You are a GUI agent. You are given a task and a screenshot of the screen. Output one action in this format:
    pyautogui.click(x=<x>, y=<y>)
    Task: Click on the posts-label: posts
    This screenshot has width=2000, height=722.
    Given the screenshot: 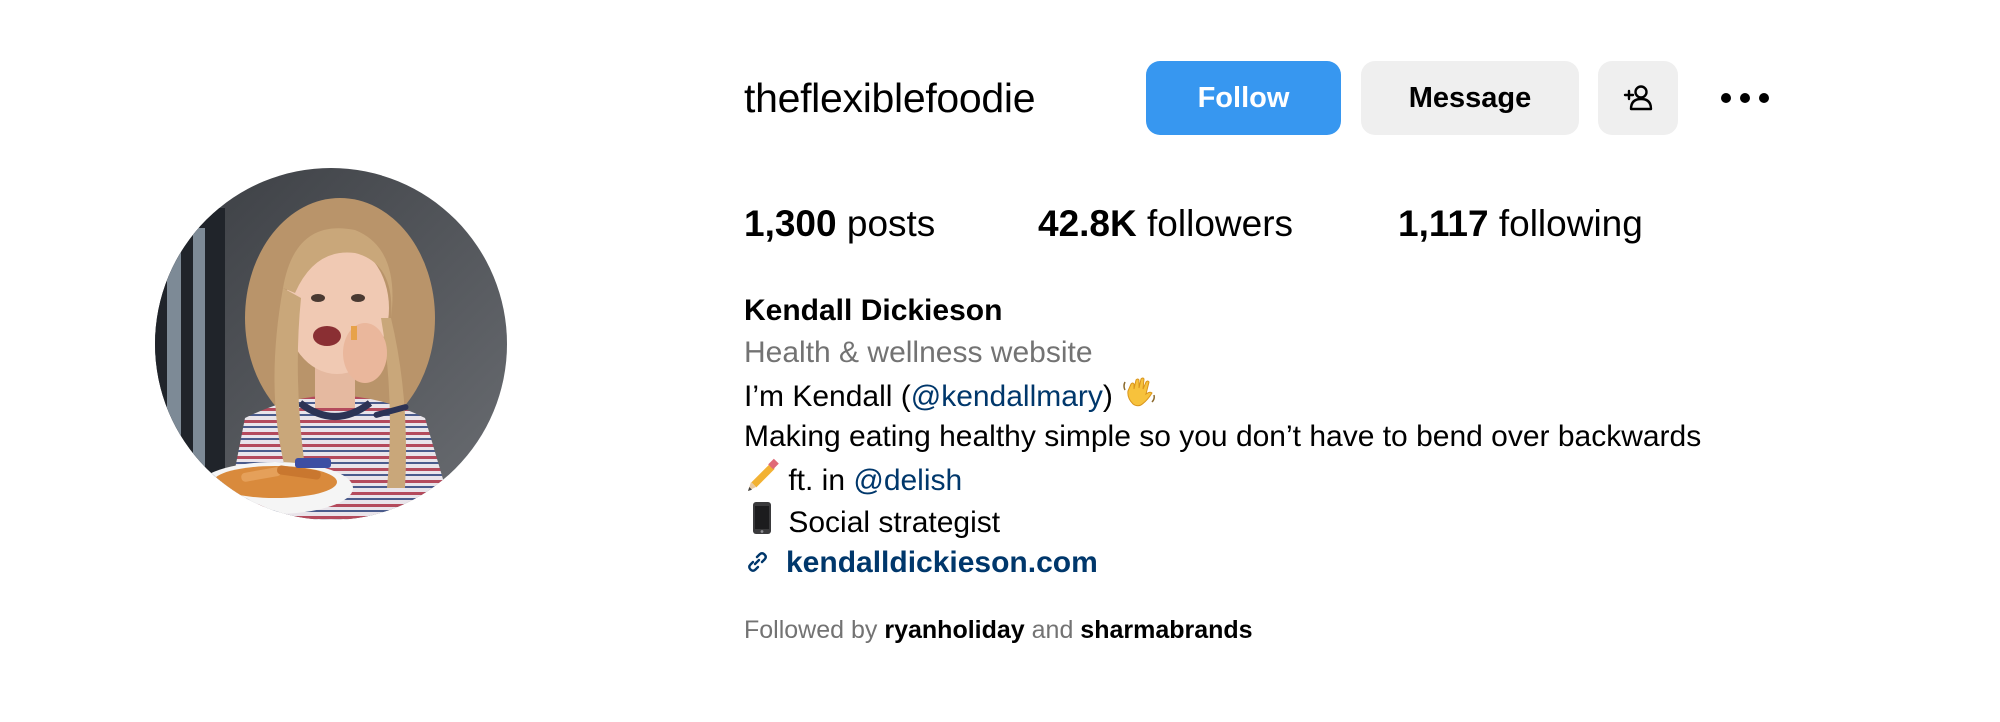 What is the action you would take?
    pyautogui.click(x=891, y=223)
    